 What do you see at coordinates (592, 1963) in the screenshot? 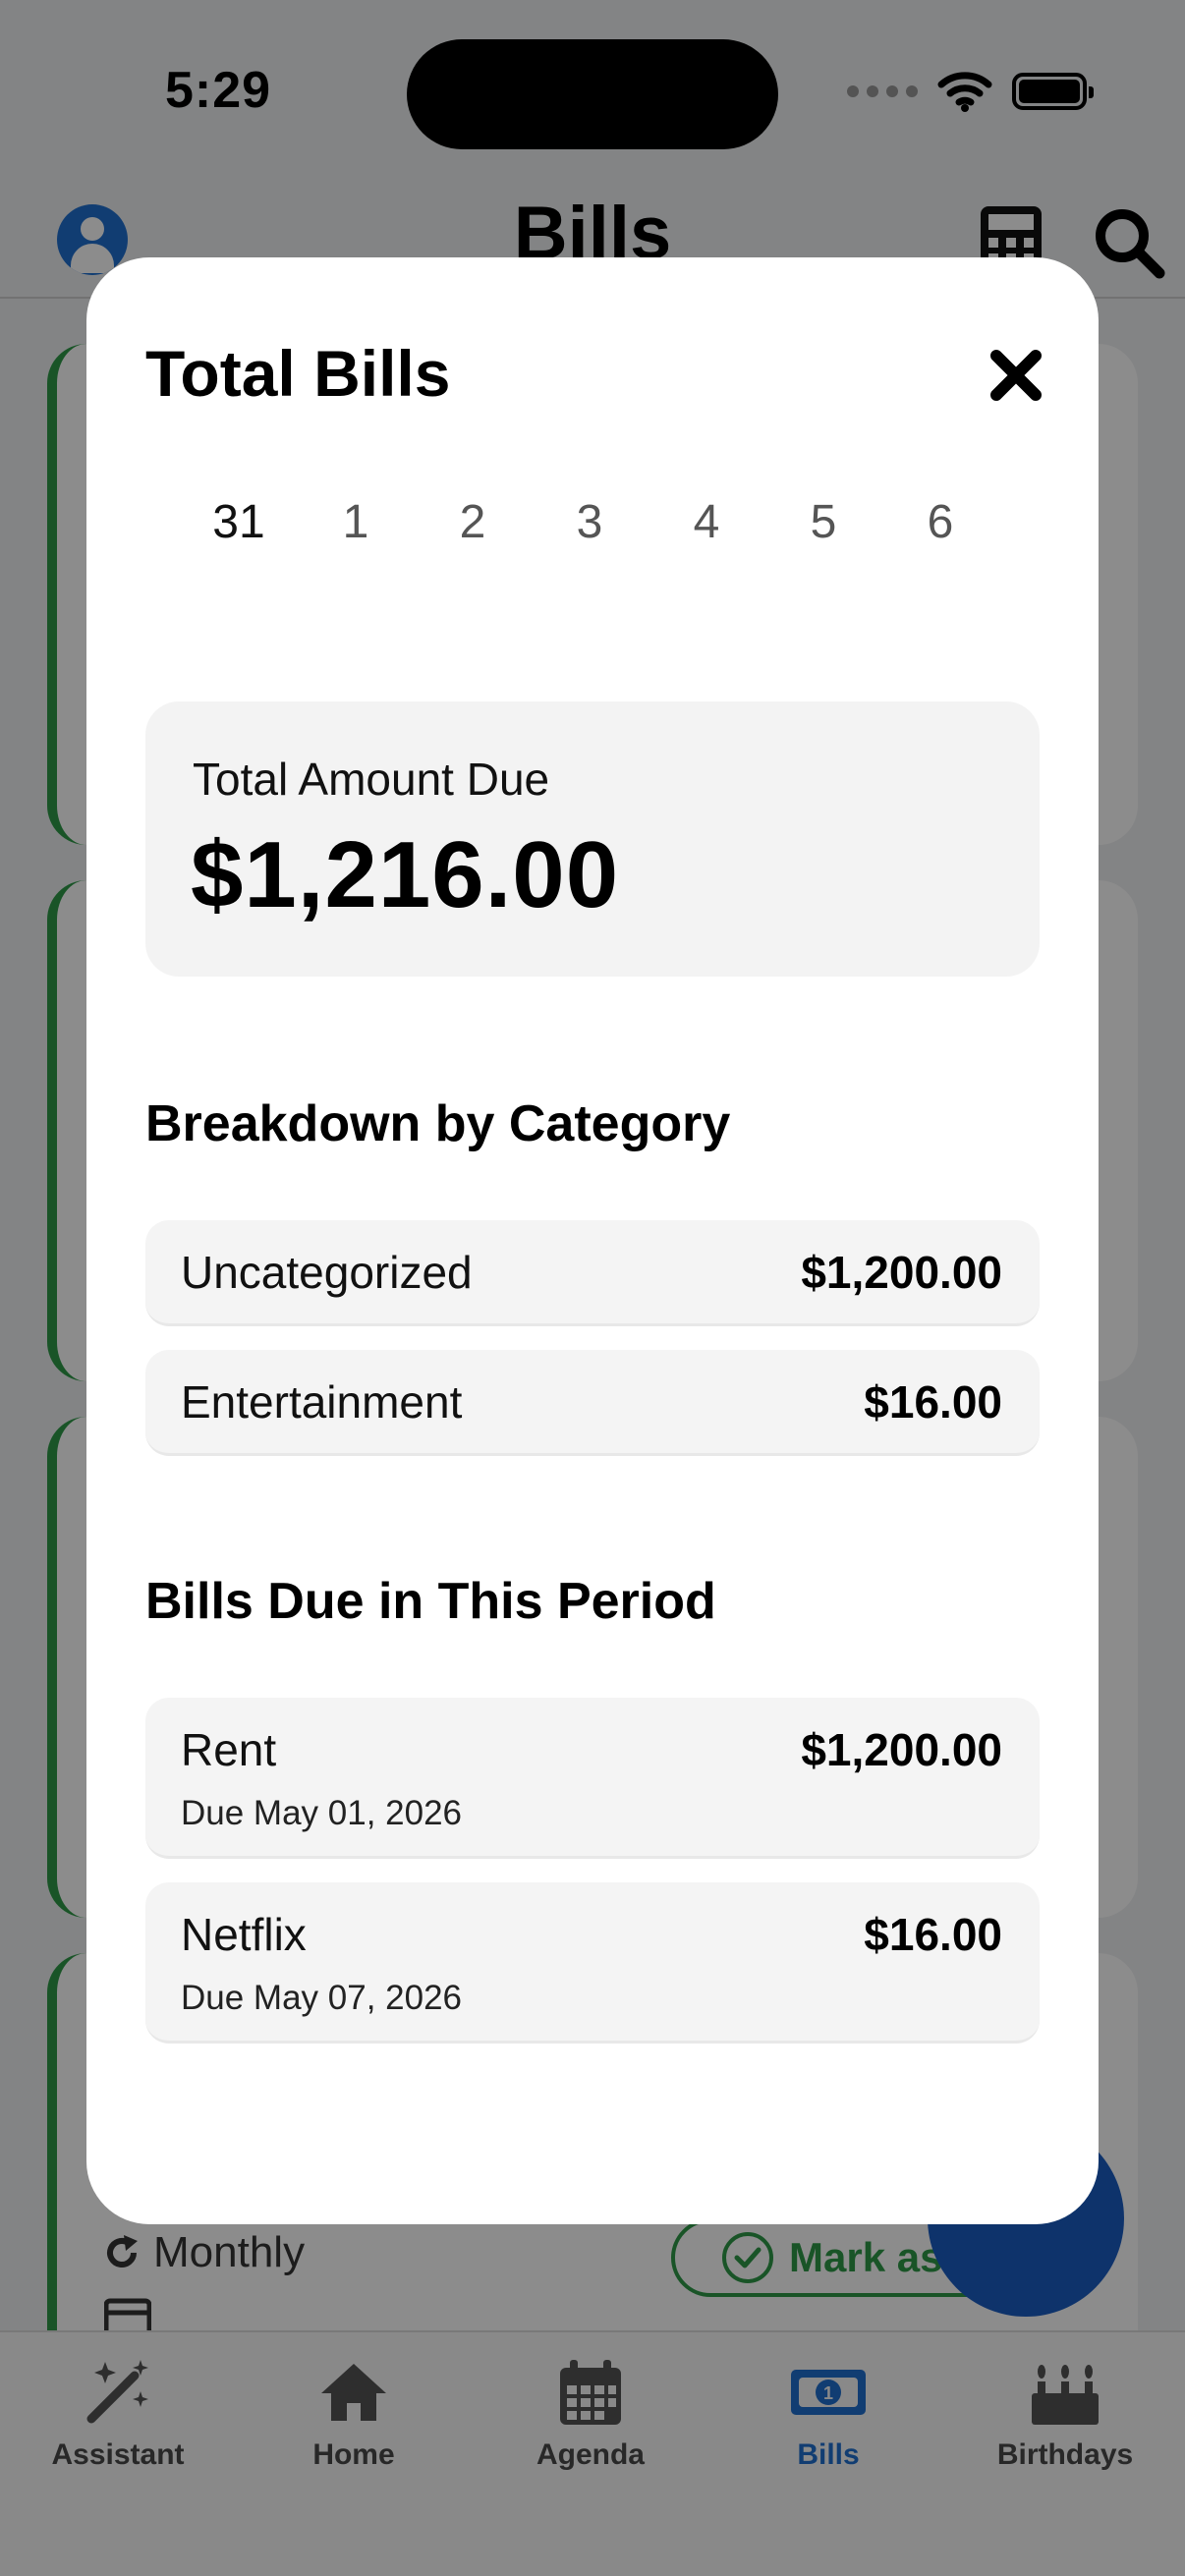
I see `bill-due-row: Netflix $16.00 Due May 07, 2026` at bounding box center [592, 1963].